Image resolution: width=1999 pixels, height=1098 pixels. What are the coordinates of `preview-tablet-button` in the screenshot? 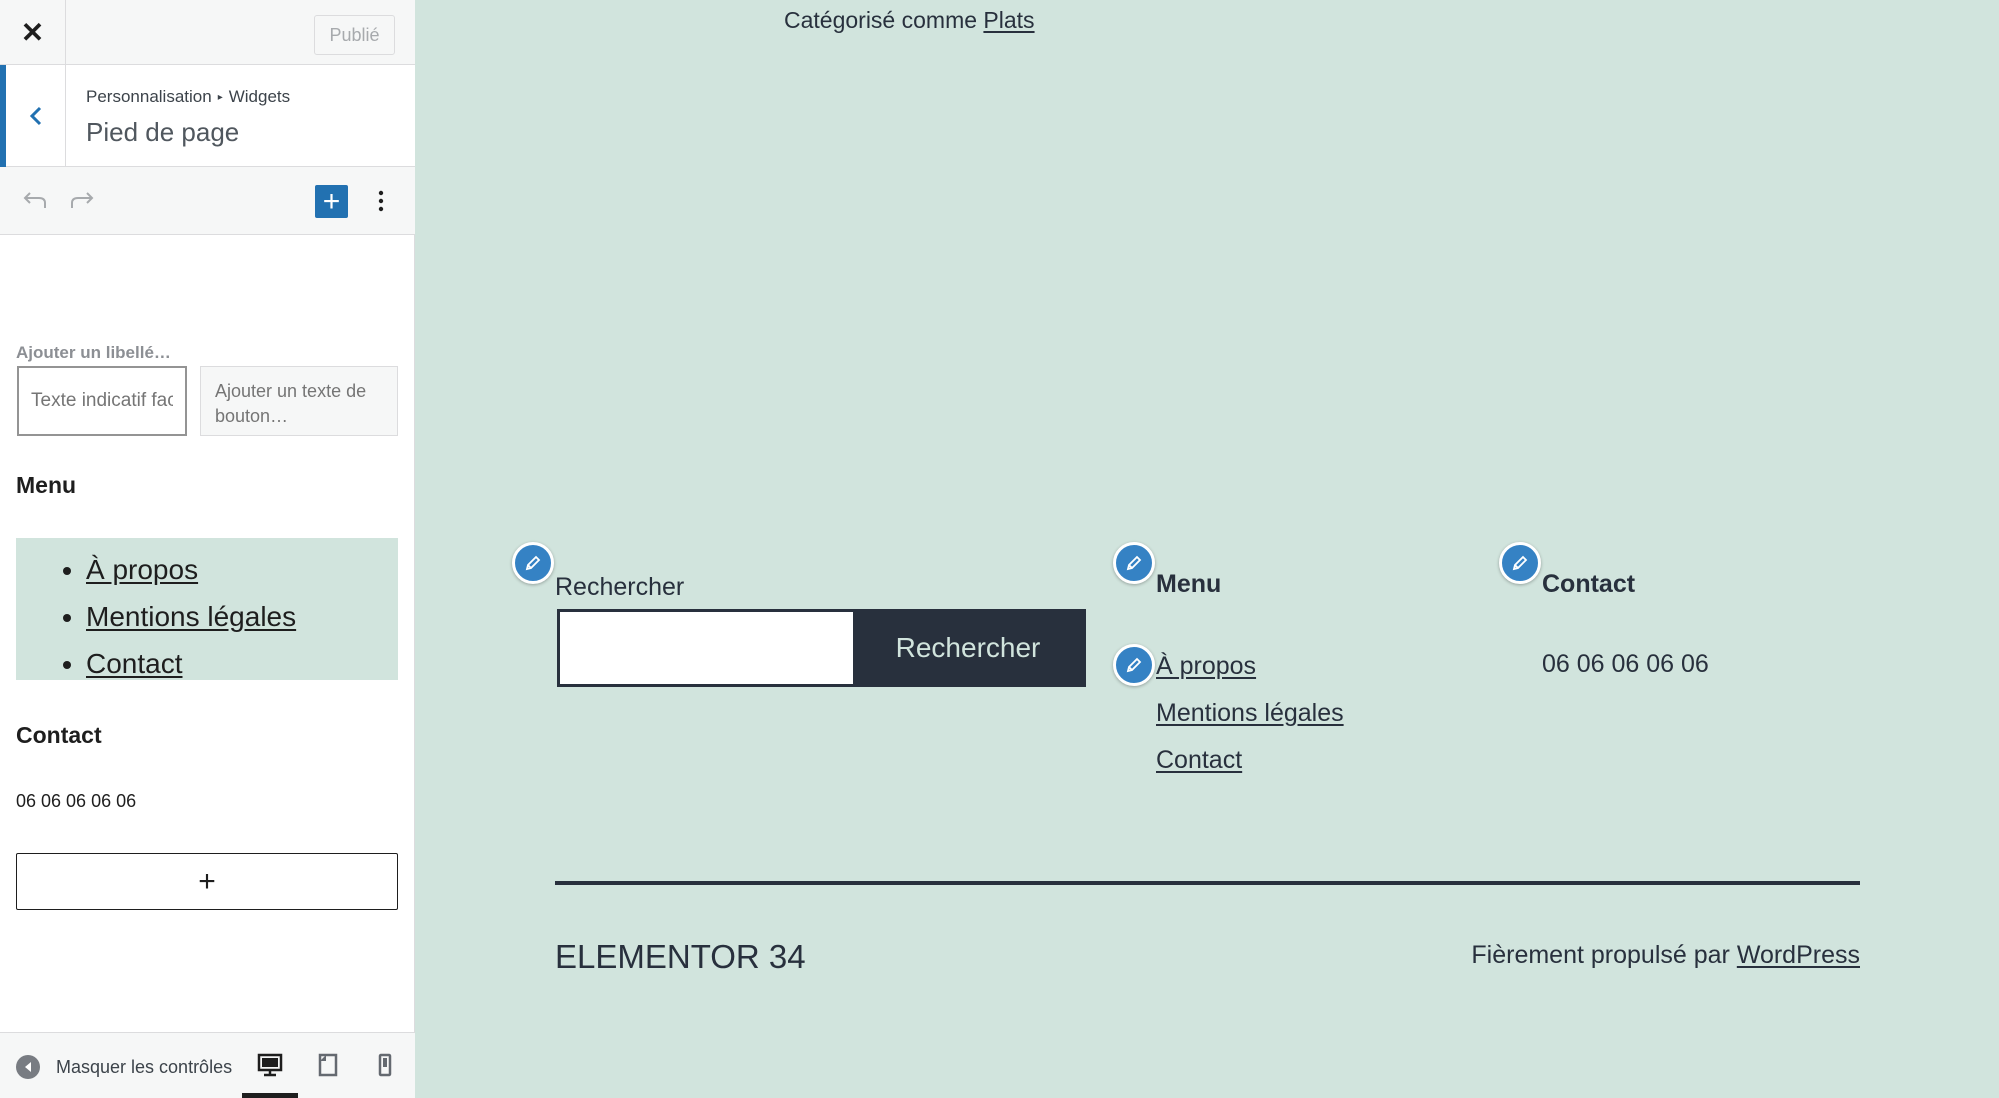 It's located at (328, 1065).